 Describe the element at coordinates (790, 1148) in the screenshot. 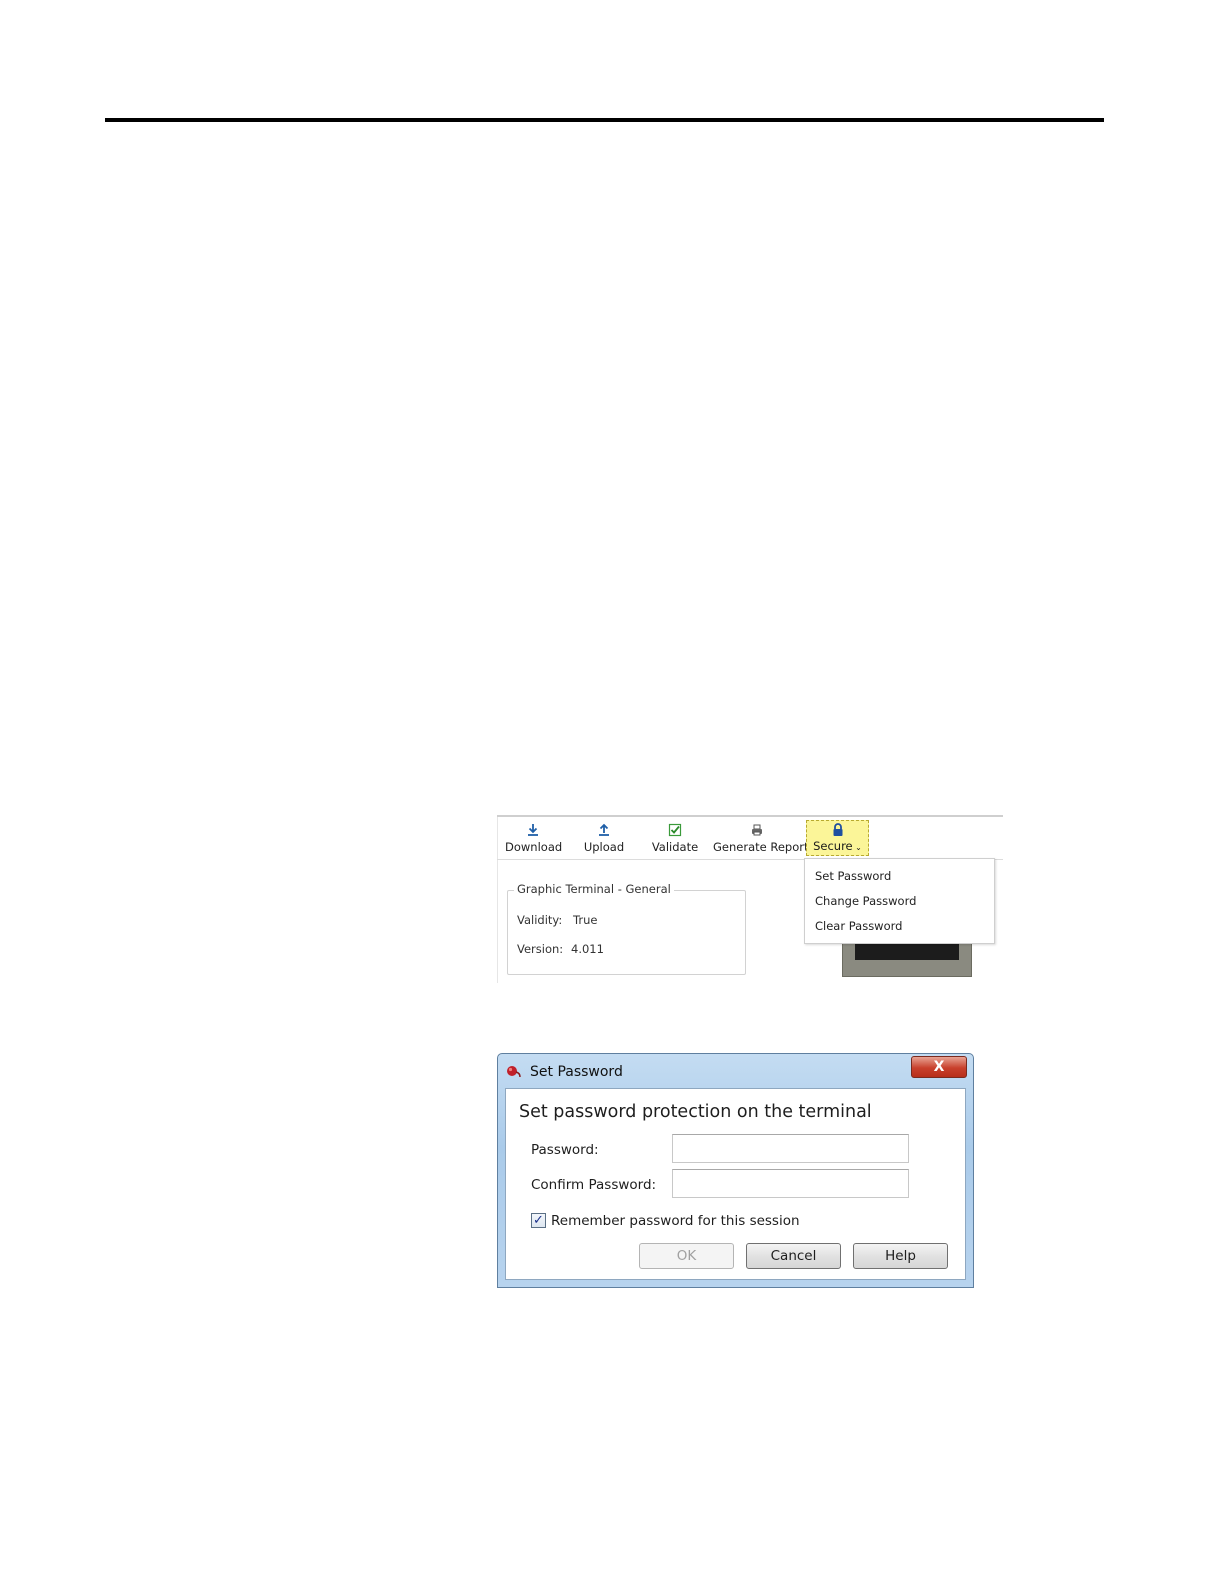

I see `password-field` at that location.